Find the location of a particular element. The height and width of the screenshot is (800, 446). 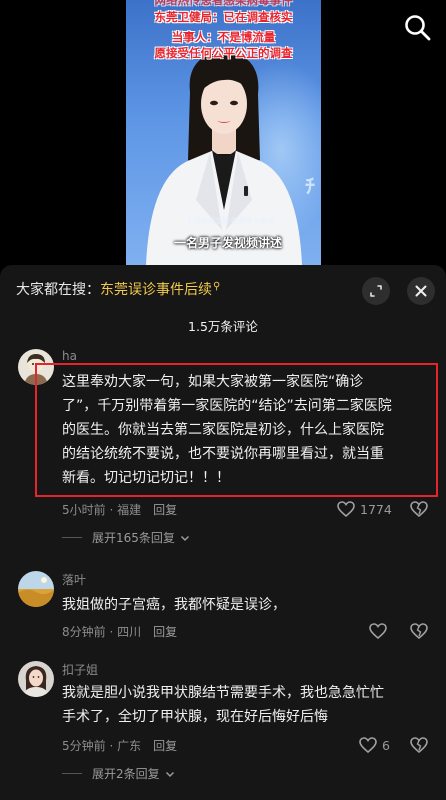

headline-line-2: 当事人：不是博流量 is located at coordinates (223, 37).